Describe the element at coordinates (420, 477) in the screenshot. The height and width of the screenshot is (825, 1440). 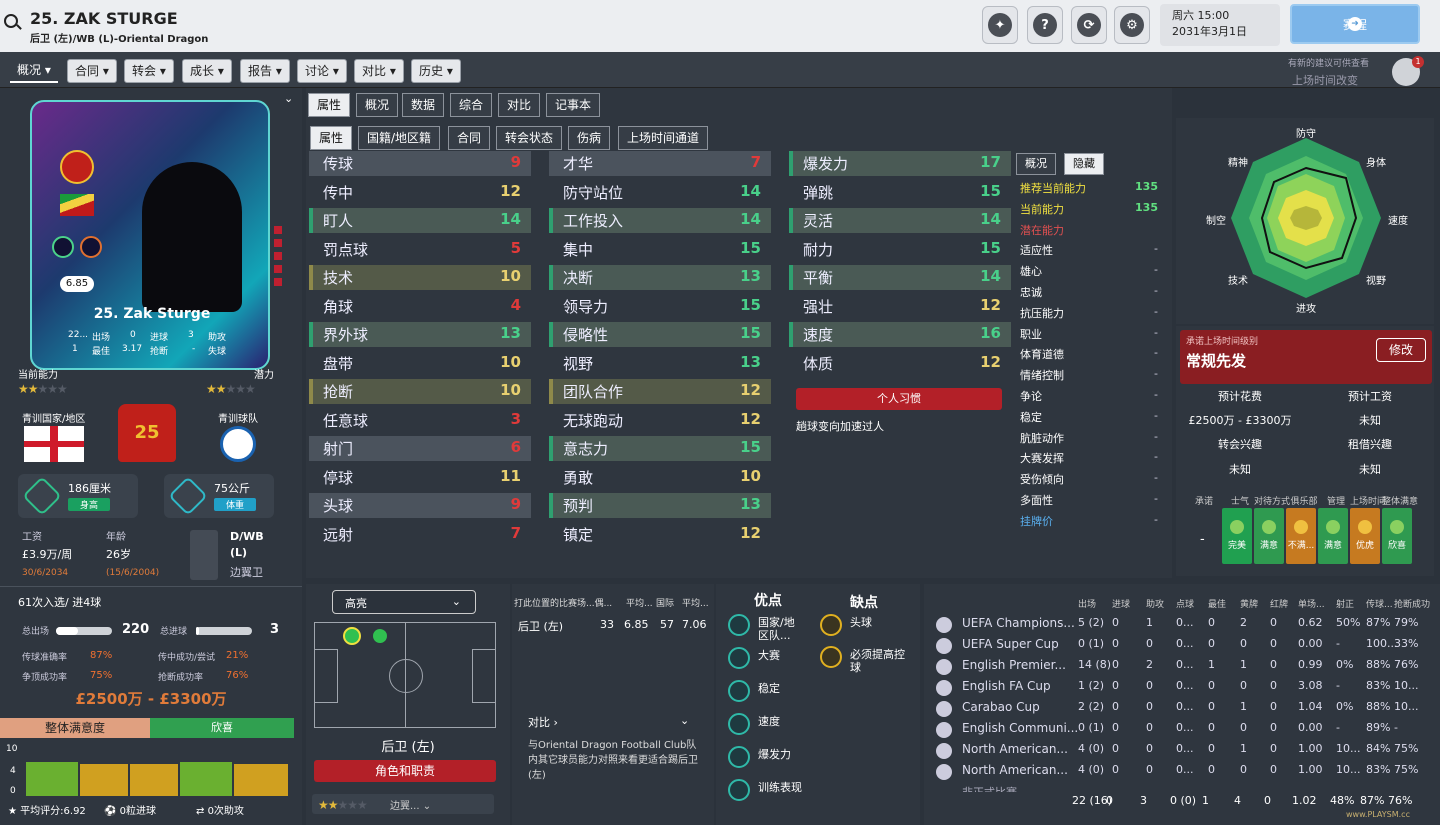
I see `attribute-row: 停球 11` at that location.